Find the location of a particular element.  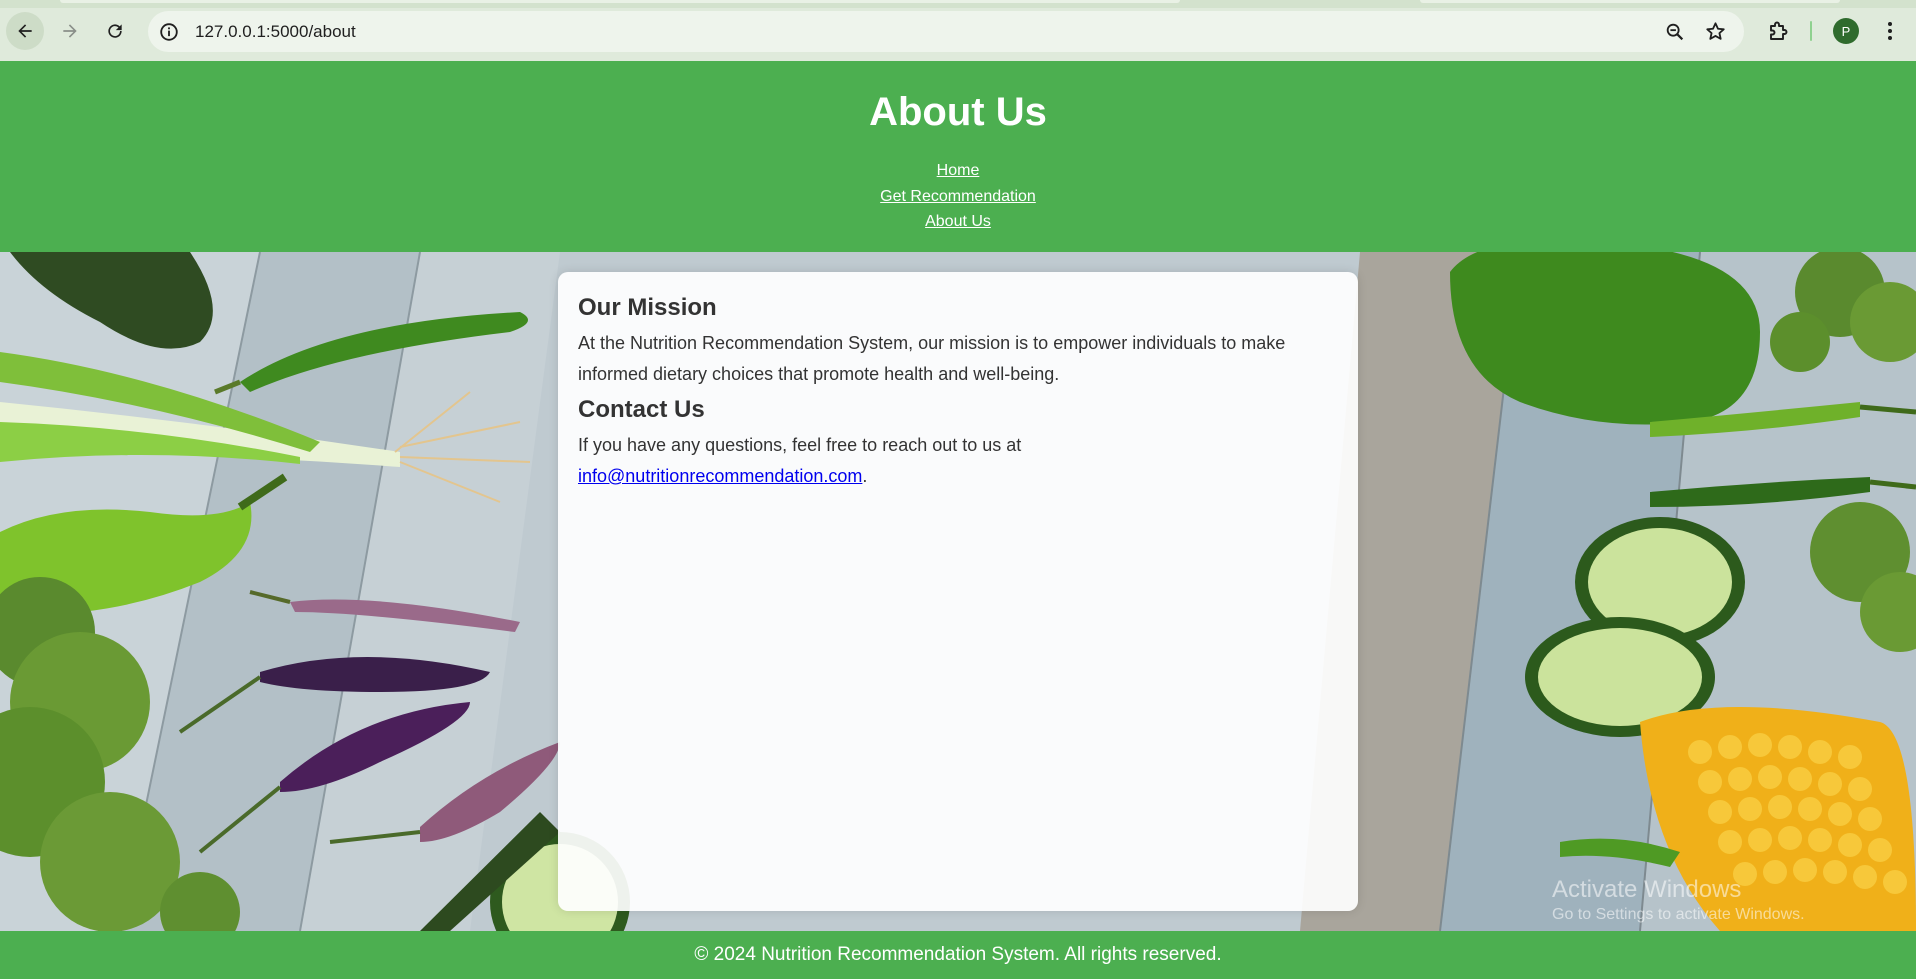

zoom-icon is located at coordinates (1675, 32).